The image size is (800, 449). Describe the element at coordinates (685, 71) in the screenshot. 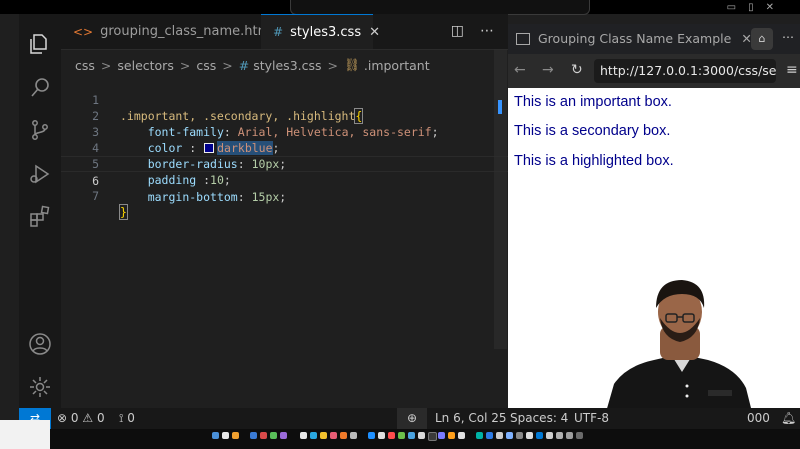

I see `url-input: http://127.0.0.1:3000/css/selectors` at that location.